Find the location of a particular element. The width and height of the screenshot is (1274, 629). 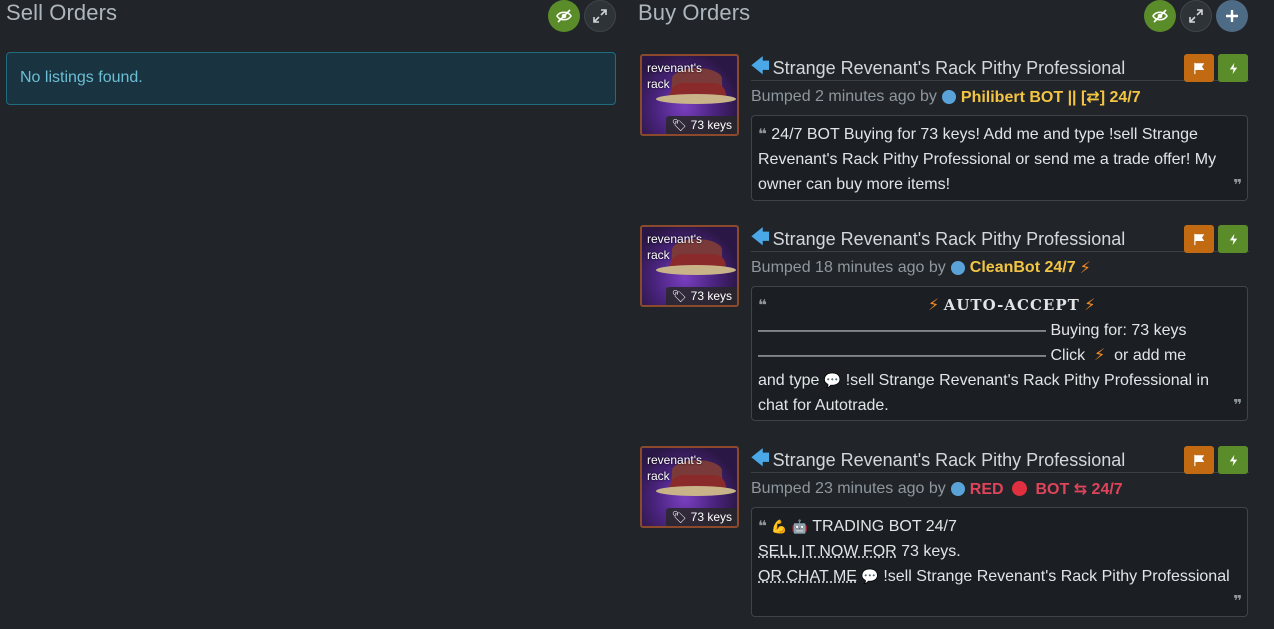

message-text: Click is located at coordinates (1068, 355).